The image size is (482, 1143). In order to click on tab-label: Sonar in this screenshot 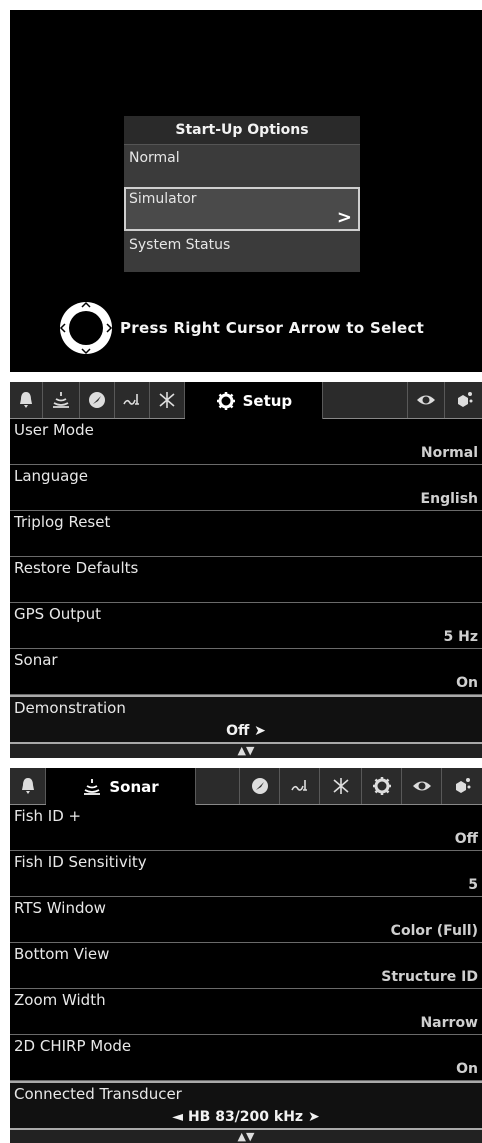, I will do `click(134, 786)`.